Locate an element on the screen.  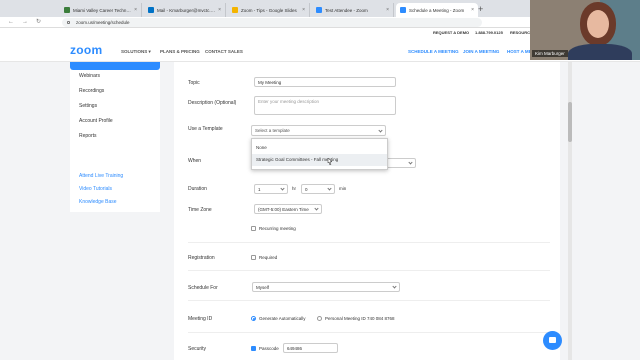
webcam-name-label: Kim Marburger is located at coordinates (550, 53).